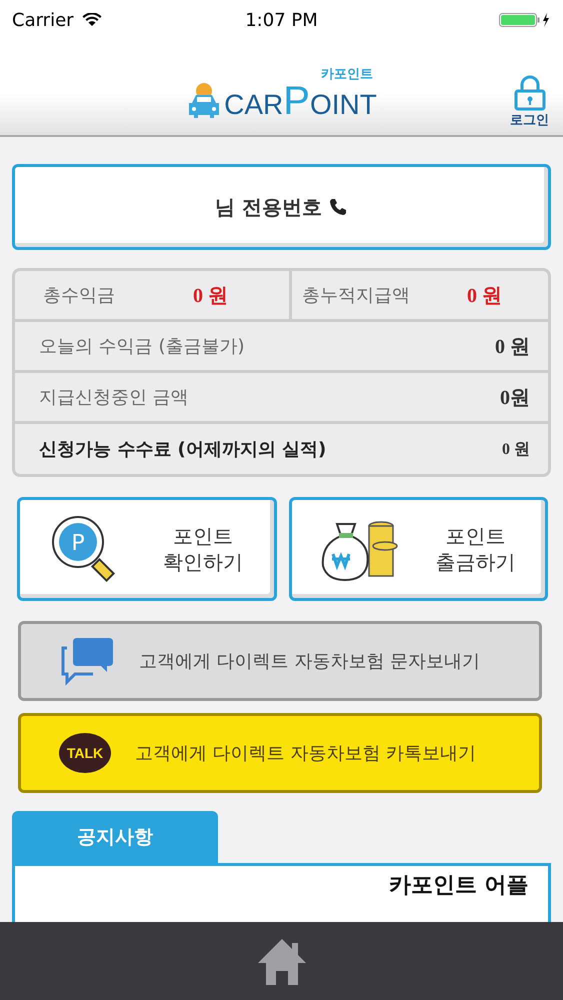  What do you see at coordinates (92, 20) in the screenshot?
I see `wifi-icon` at bounding box center [92, 20].